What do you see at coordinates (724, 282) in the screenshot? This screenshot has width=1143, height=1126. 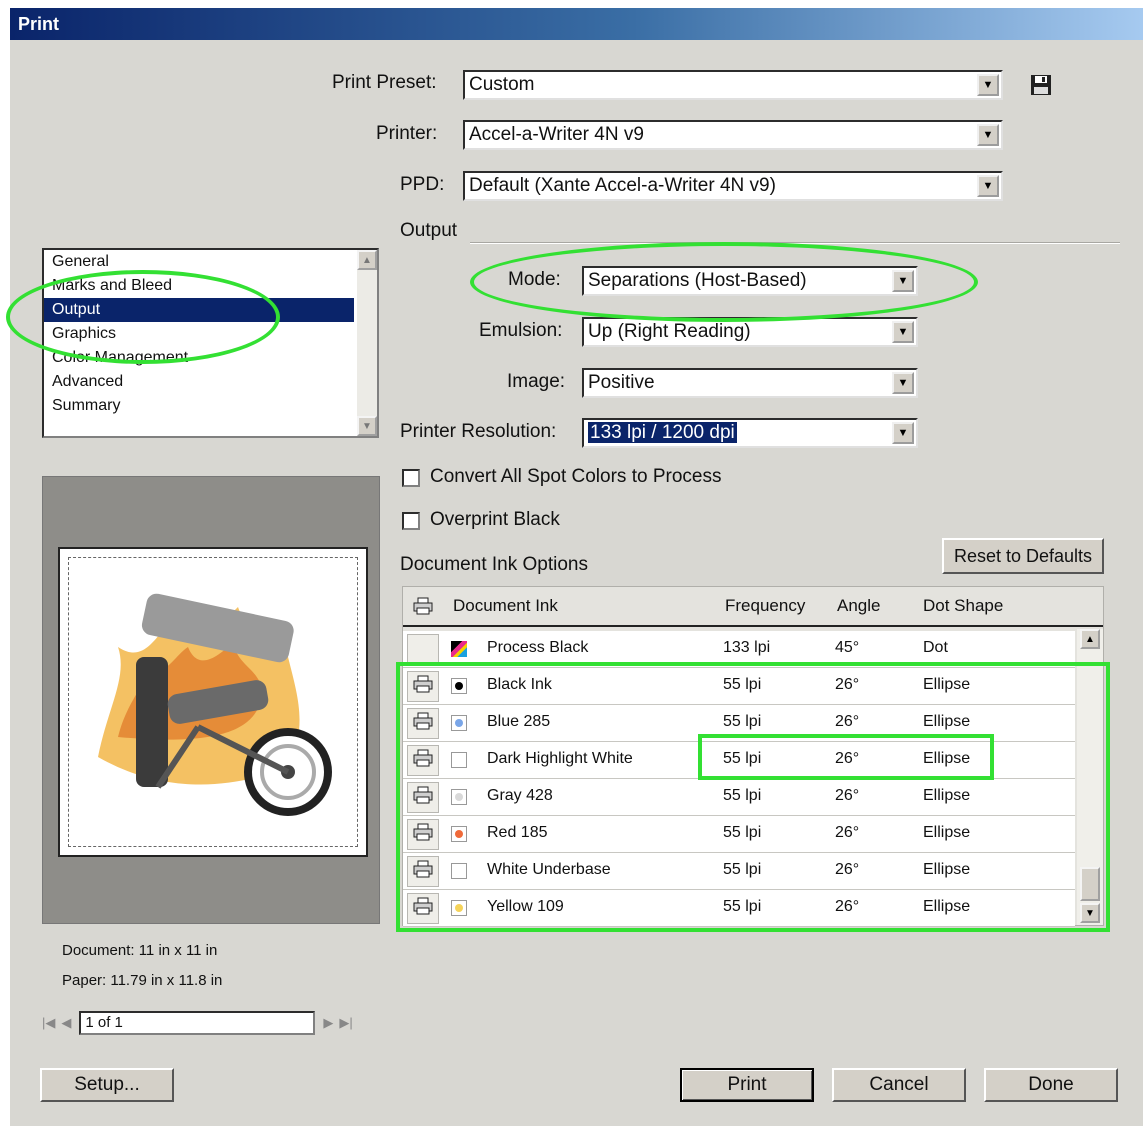 I see `highlight-mode` at bounding box center [724, 282].